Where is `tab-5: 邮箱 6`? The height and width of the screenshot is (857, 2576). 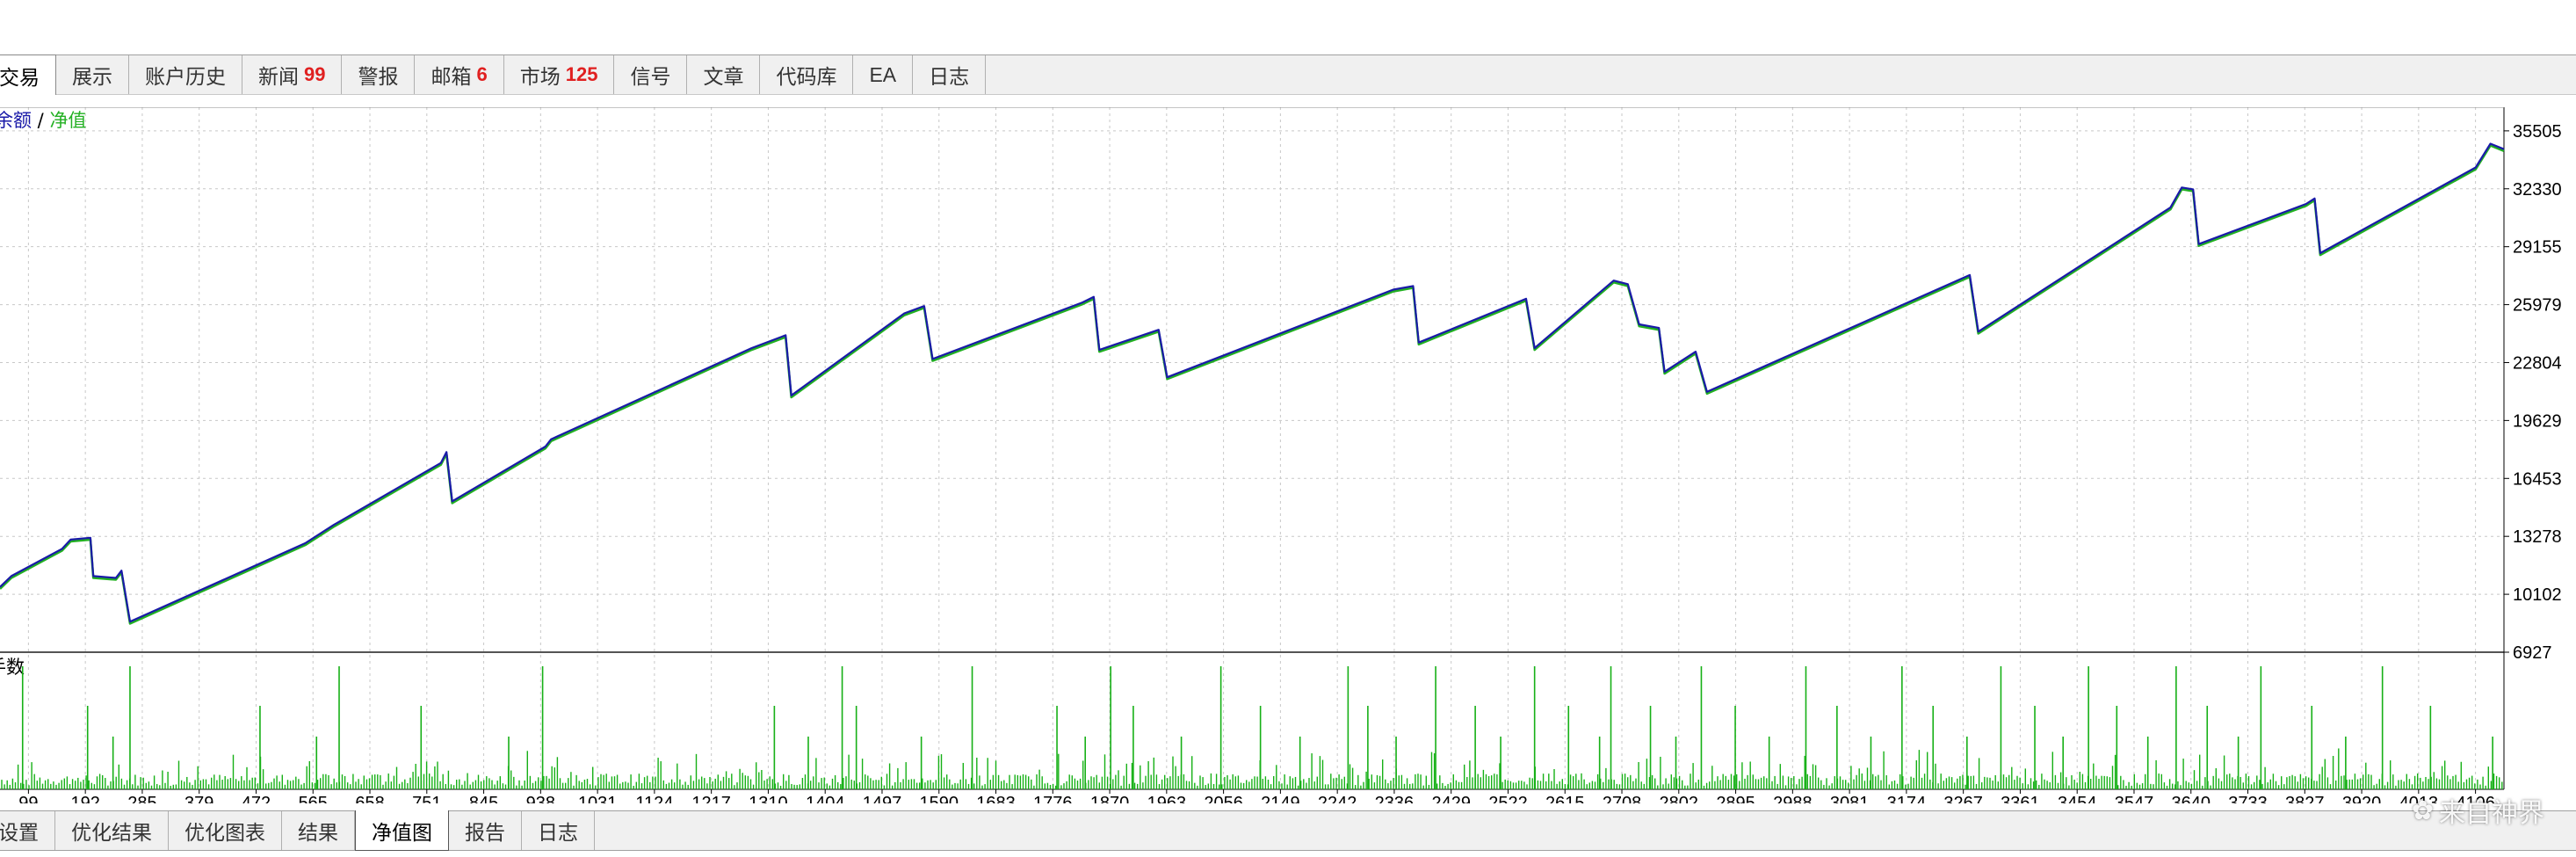
tab-5: 邮箱 6 is located at coordinates (459, 74).